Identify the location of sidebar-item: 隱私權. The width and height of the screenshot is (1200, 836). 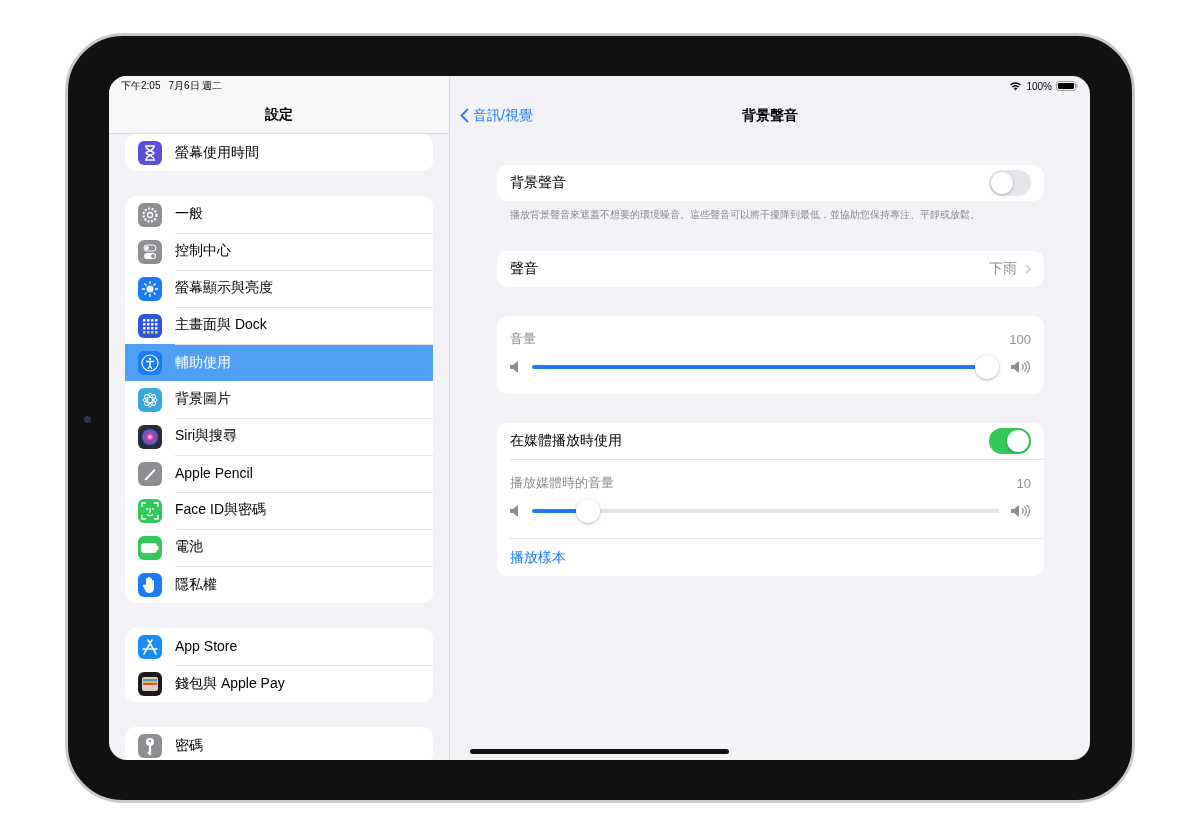
(279, 584).